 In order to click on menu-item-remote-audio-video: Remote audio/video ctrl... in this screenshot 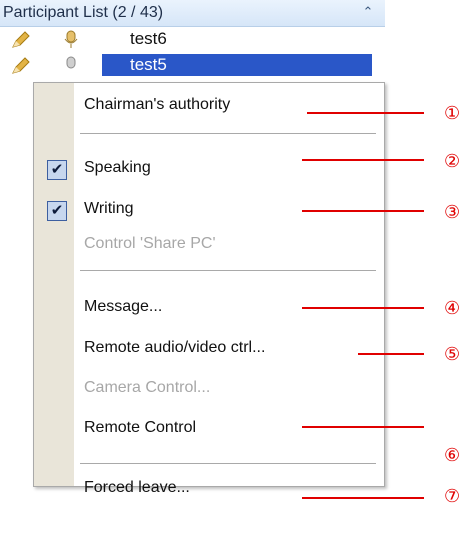, I will do `click(209, 350)`.